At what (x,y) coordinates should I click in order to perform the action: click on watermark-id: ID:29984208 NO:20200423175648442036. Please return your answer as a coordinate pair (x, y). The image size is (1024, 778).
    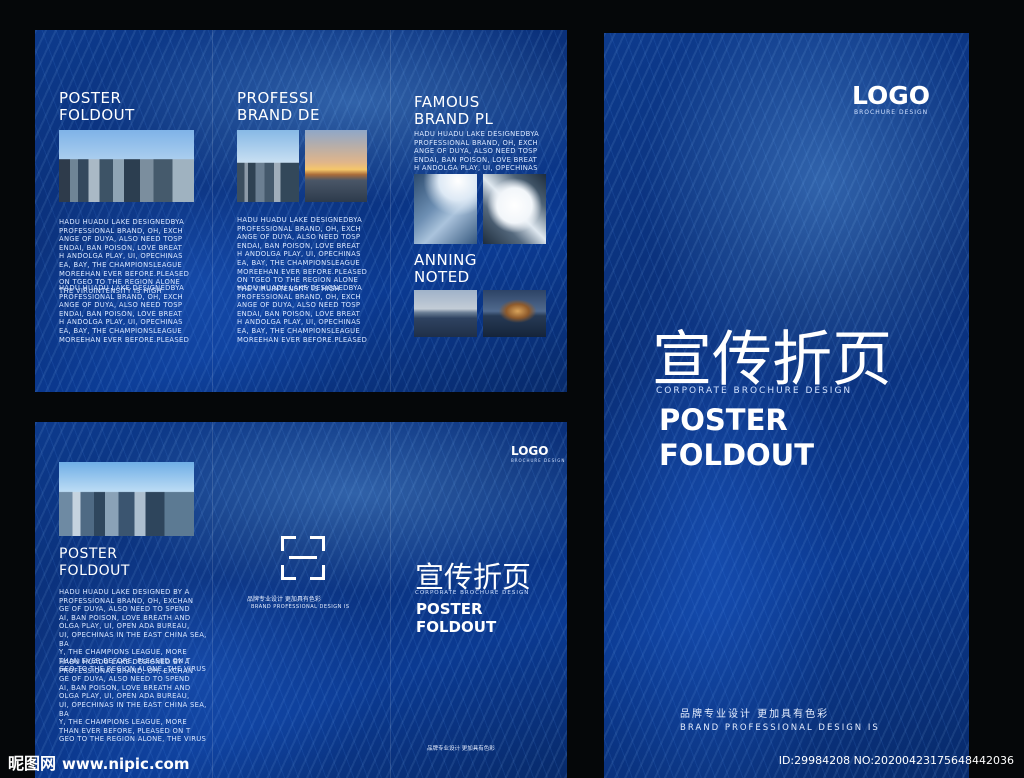
    Looking at the image, I should click on (896, 760).